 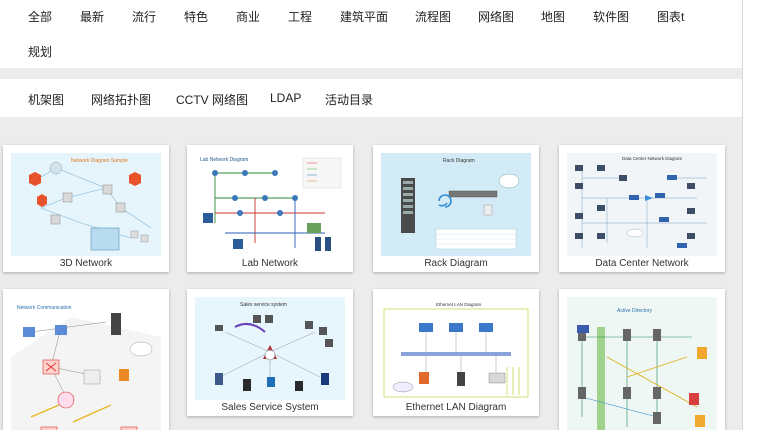 I want to click on category-planning: 规划, so click(x=40, y=51).